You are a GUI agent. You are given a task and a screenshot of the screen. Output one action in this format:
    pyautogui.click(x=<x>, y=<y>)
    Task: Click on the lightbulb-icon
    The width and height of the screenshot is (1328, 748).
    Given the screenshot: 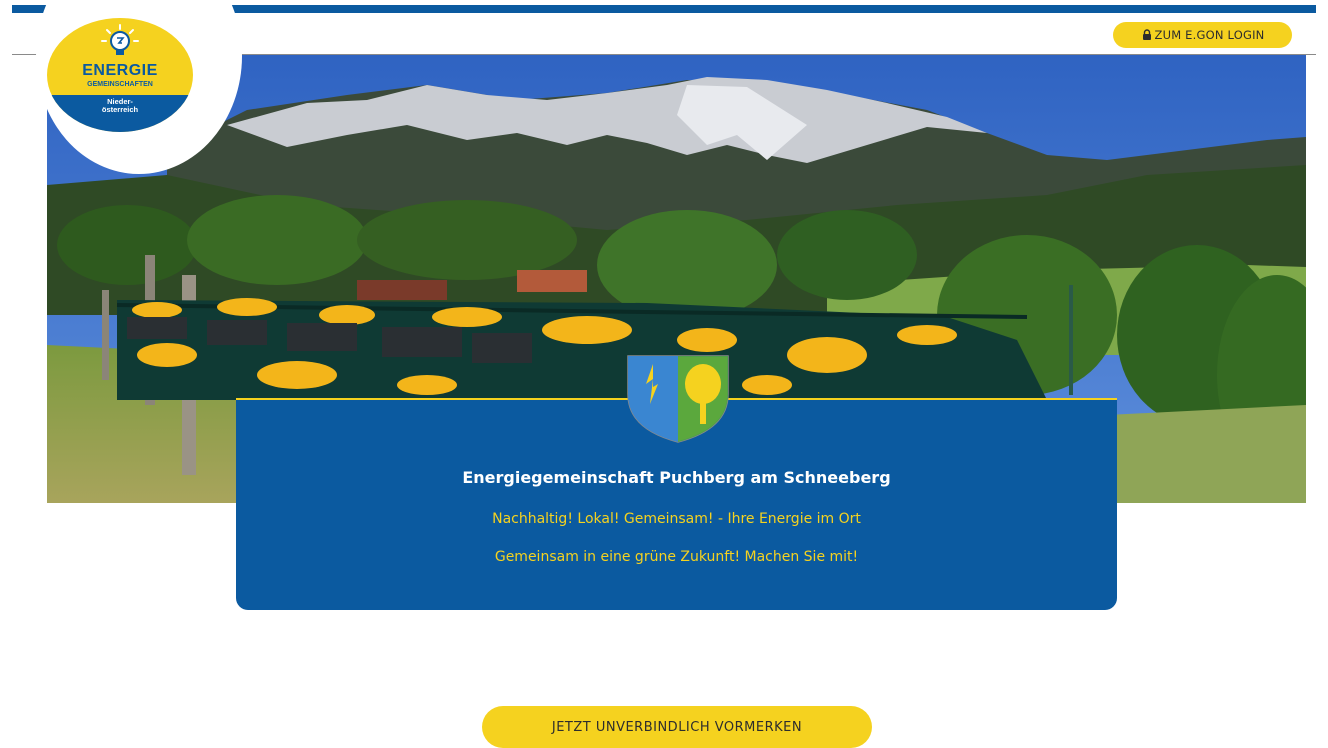 What is the action you would take?
    pyautogui.click(x=120, y=45)
    